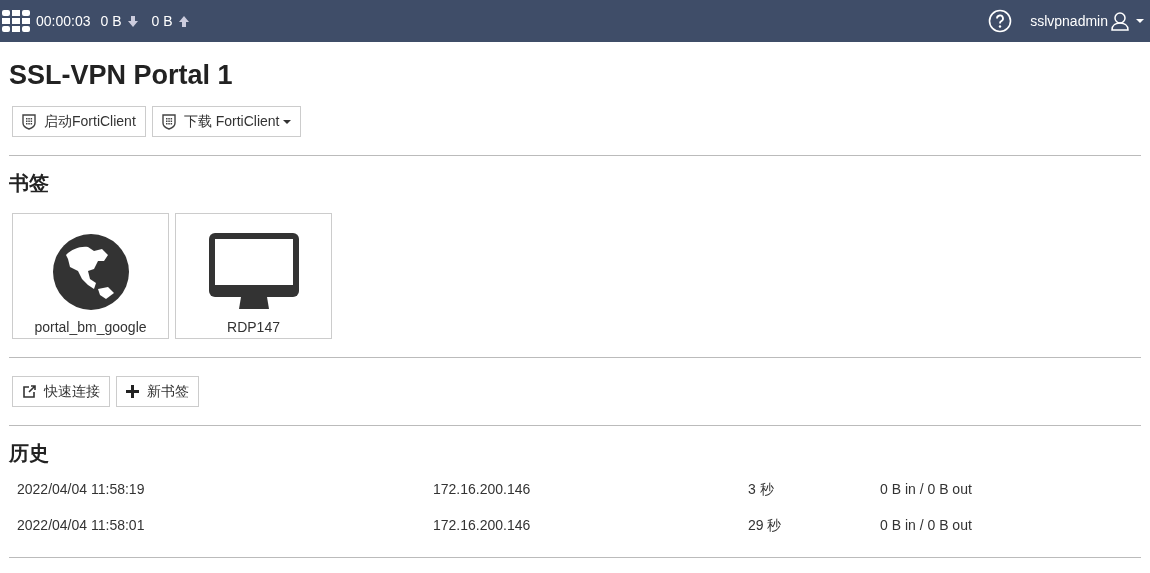 The image size is (1150, 573). Describe the element at coordinates (111, 21) in the screenshot. I see `download-counter: 0 B` at that location.